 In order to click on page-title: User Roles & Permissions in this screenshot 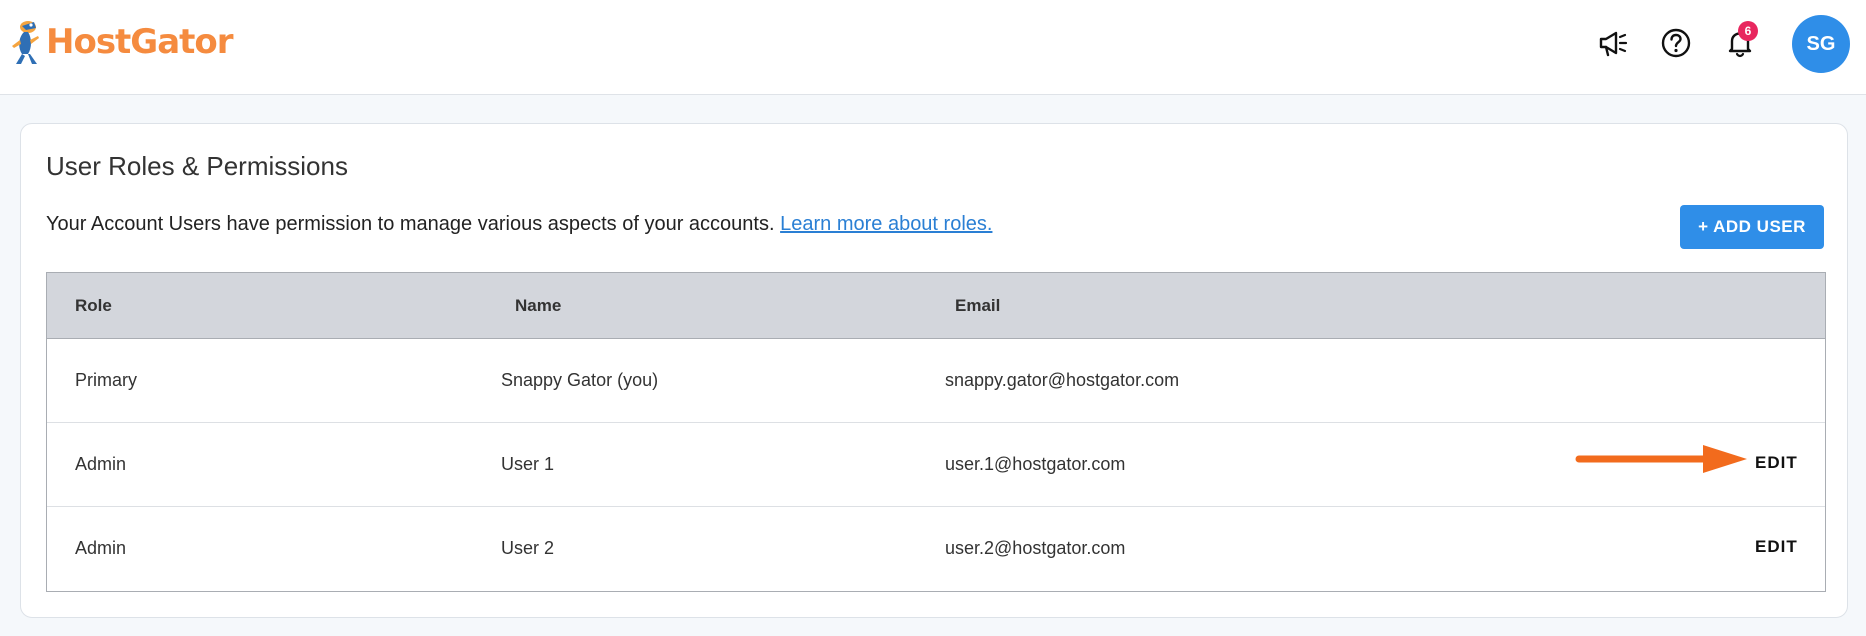, I will do `click(197, 166)`.